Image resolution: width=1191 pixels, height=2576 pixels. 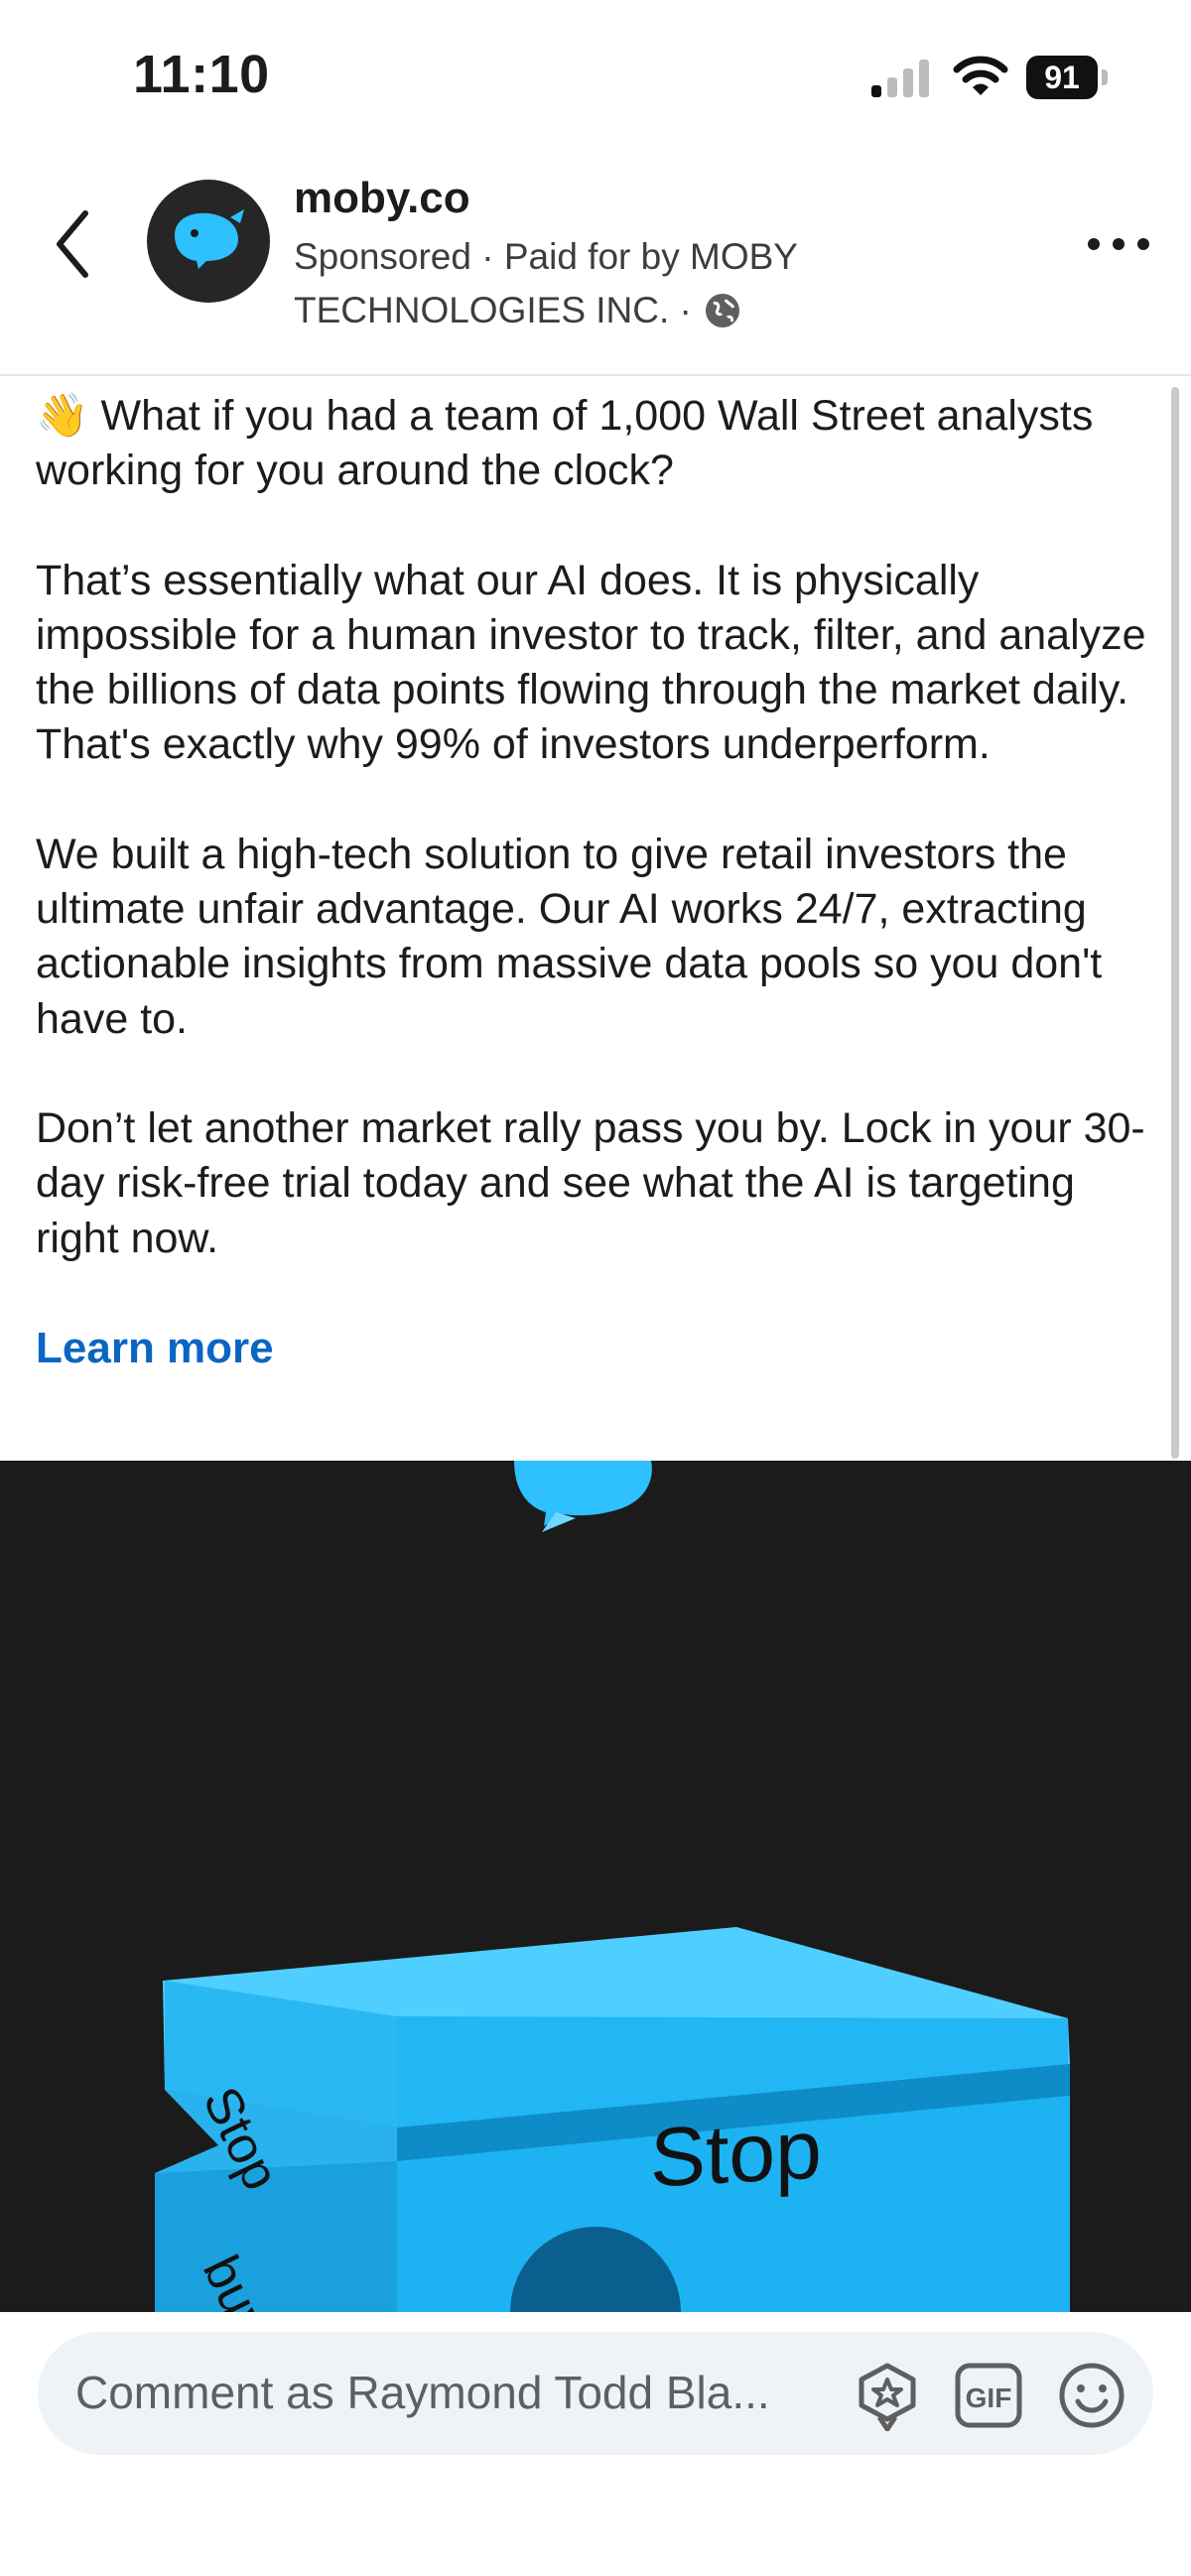 What do you see at coordinates (1175, 923) in the screenshot?
I see `scrollbar` at bounding box center [1175, 923].